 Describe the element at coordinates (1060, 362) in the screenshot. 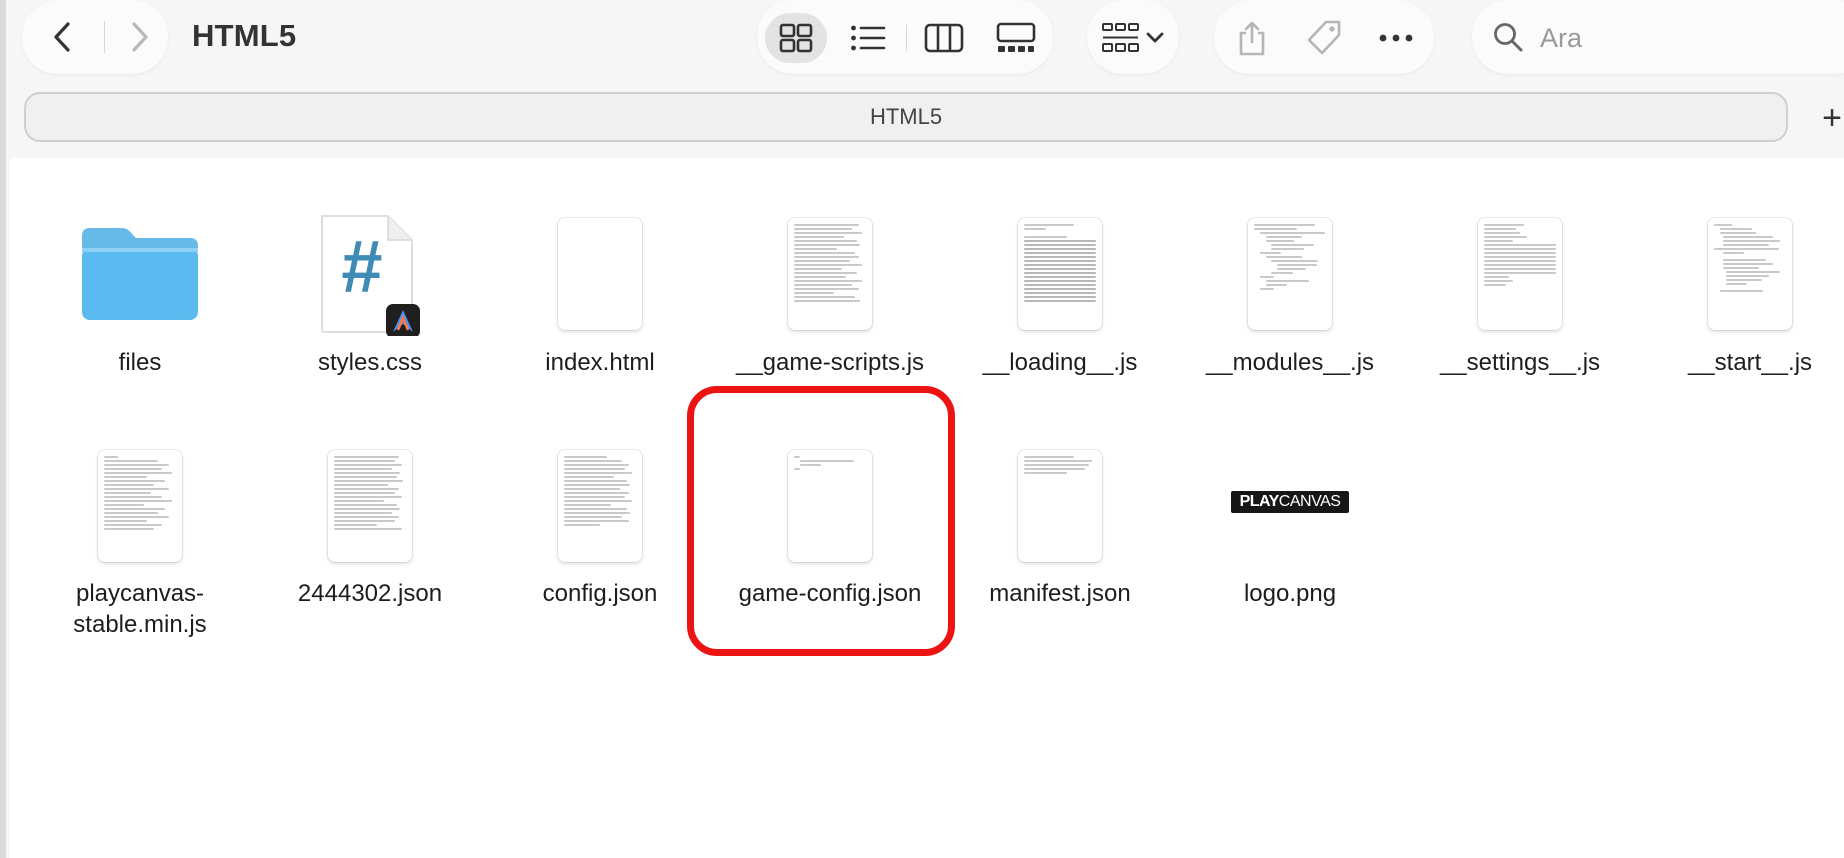

I see `file-name: __loading__.js` at that location.